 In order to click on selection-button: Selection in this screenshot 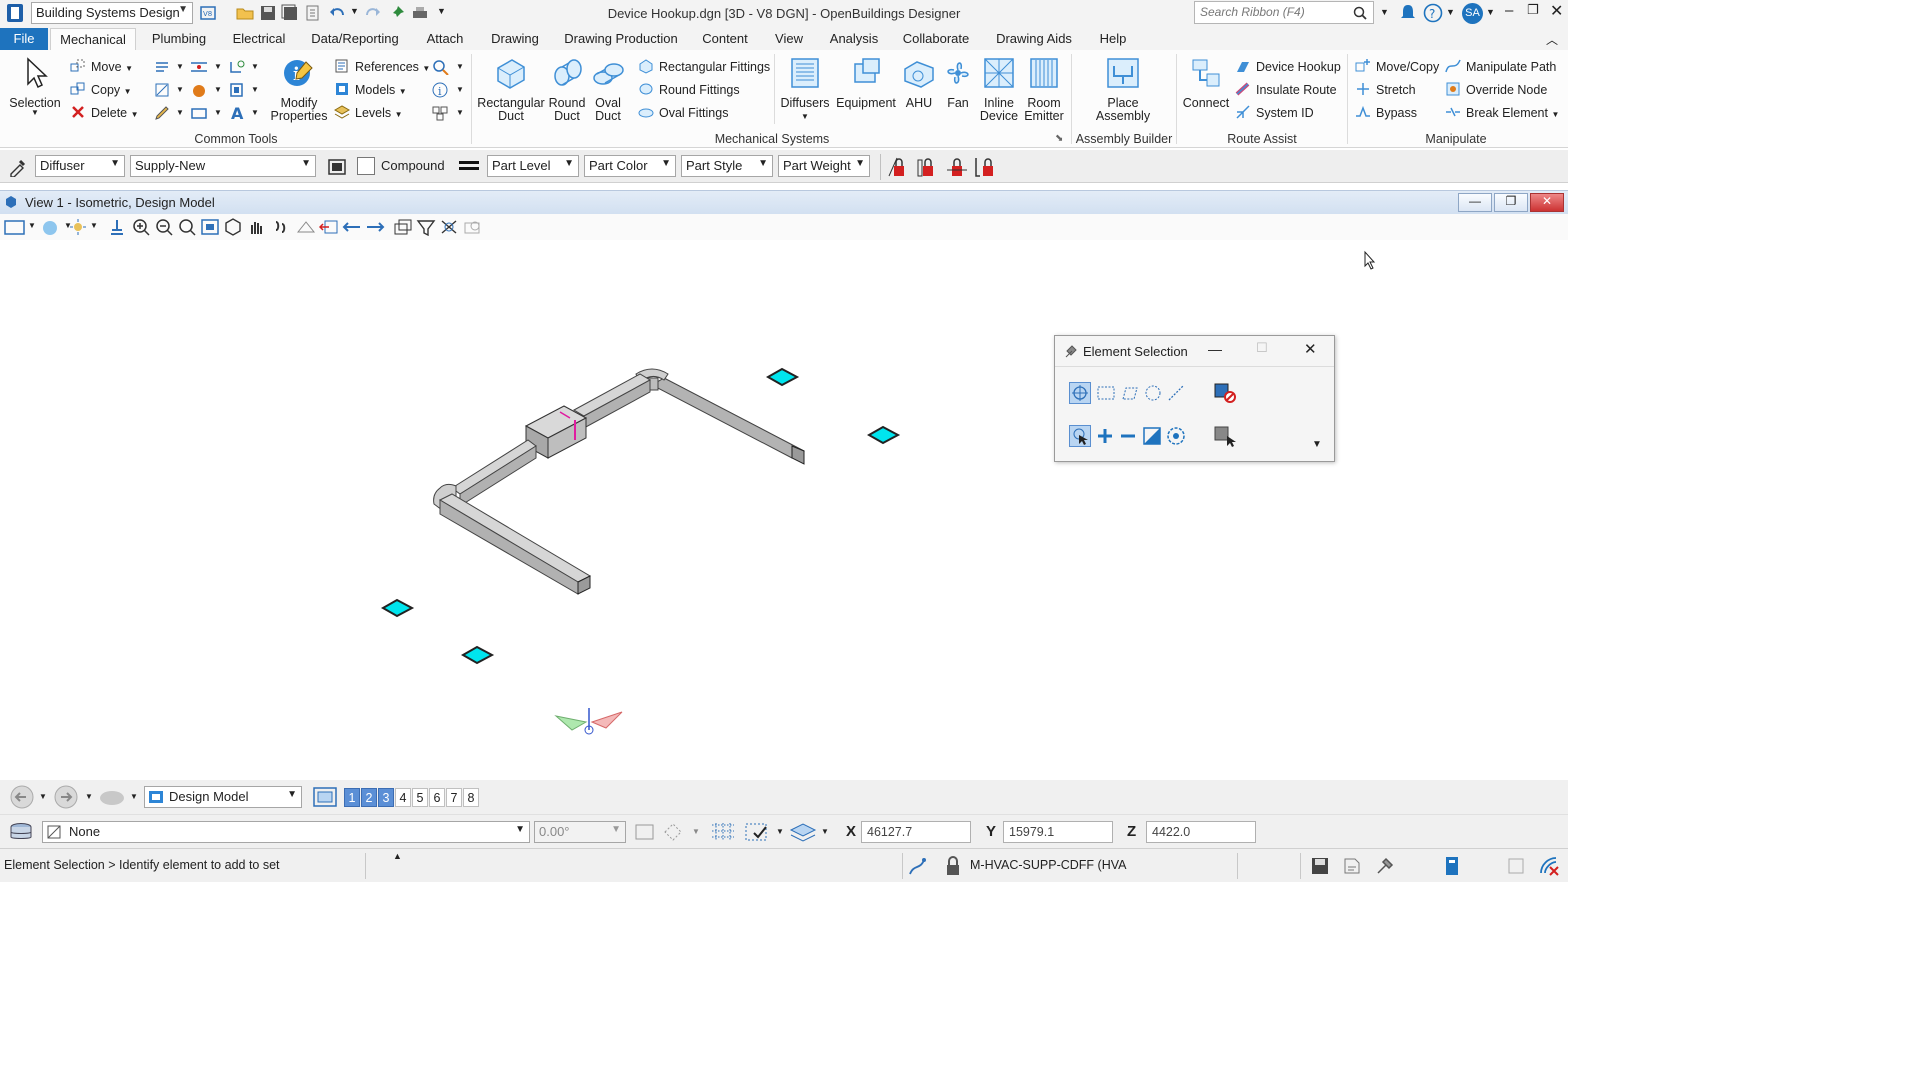, I will do `click(35, 83)`.